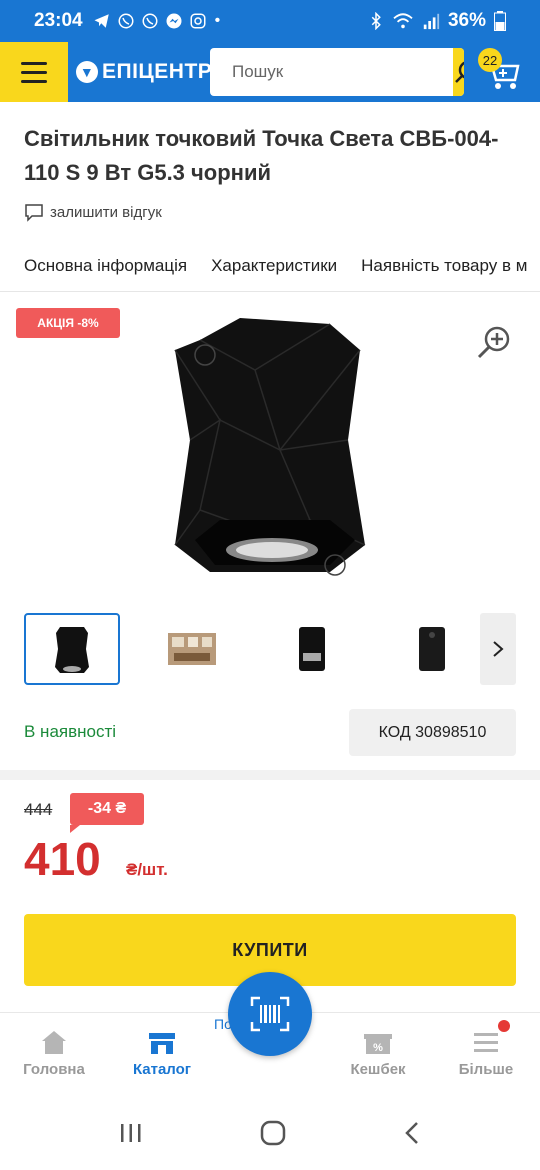 The width and height of the screenshot is (540, 1170). I want to click on barcode-scan-button, so click(270, 1014).